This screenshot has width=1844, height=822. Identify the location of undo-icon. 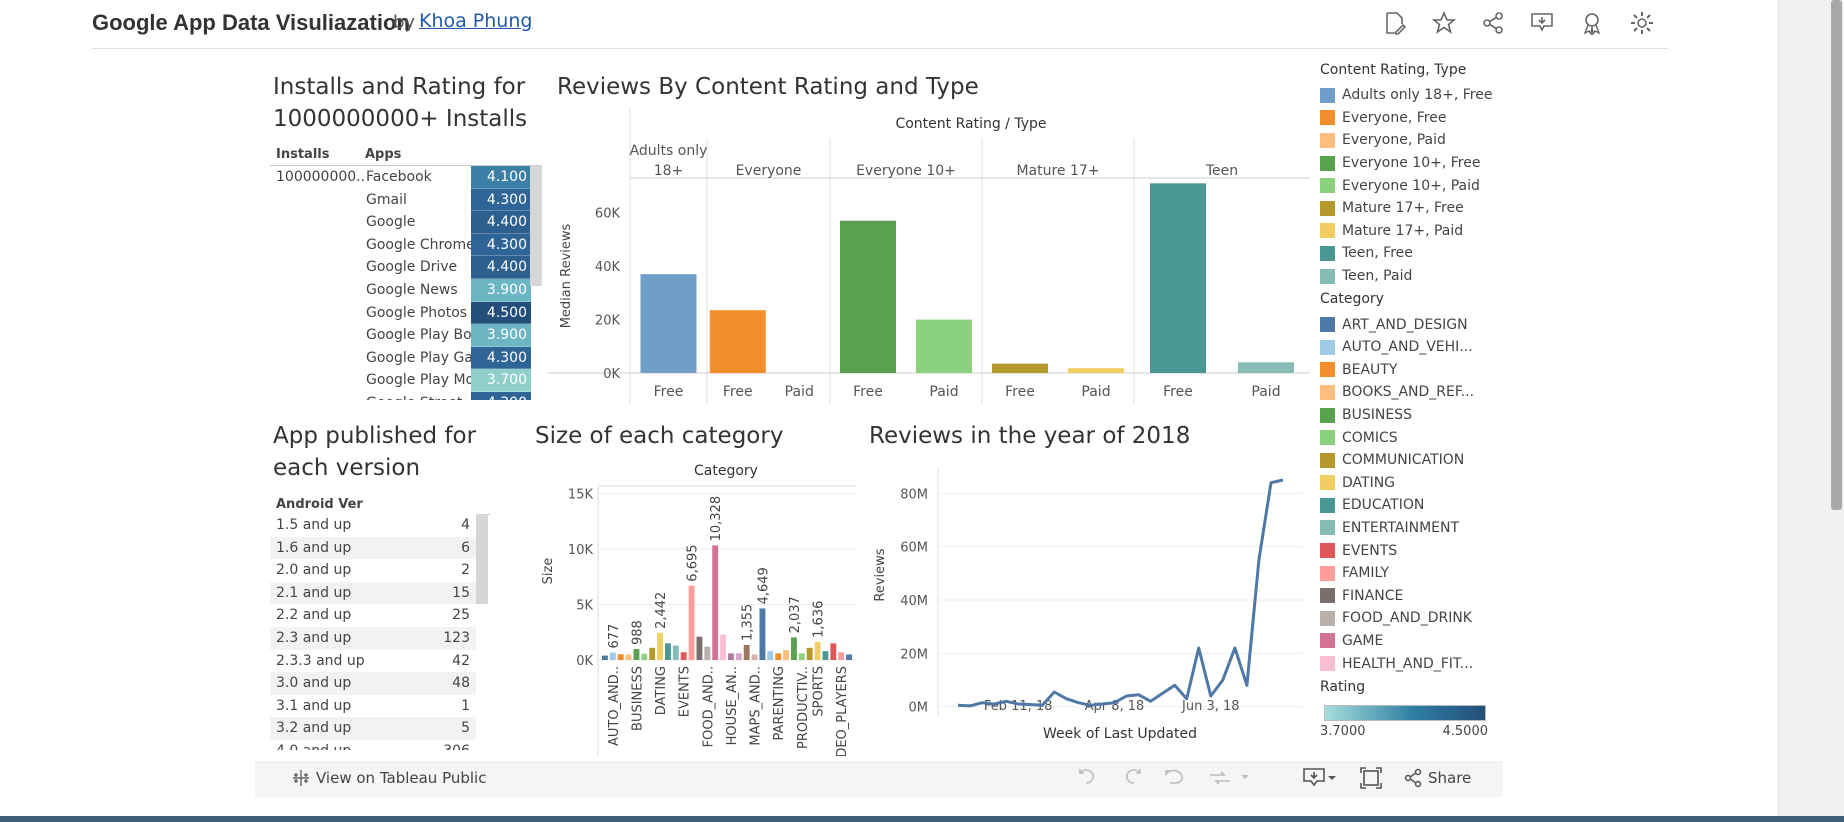
(1088, 778).